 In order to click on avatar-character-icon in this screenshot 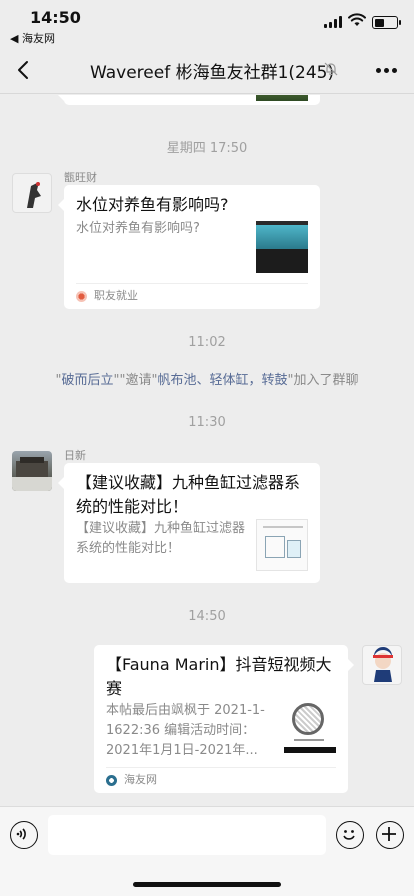, I will do `click(383, 664)`.